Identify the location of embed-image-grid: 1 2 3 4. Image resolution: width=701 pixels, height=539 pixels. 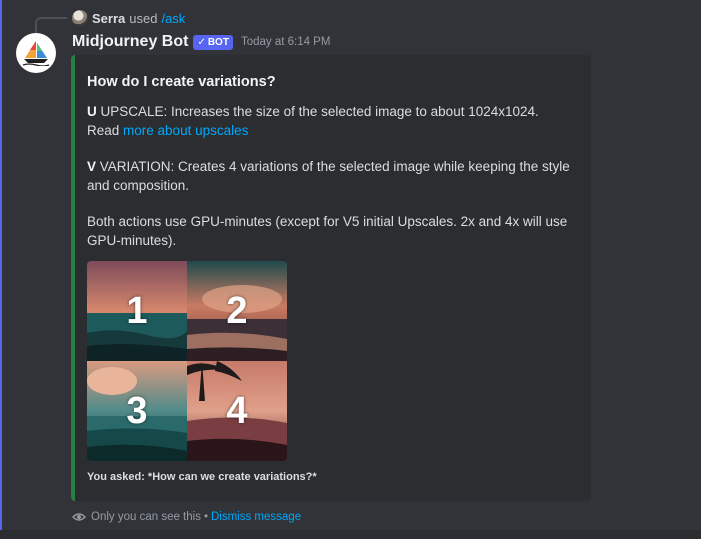
(187, 361).